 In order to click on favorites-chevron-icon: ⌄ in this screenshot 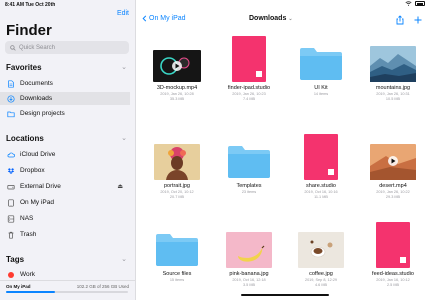, I will do `click(124, 67)`.